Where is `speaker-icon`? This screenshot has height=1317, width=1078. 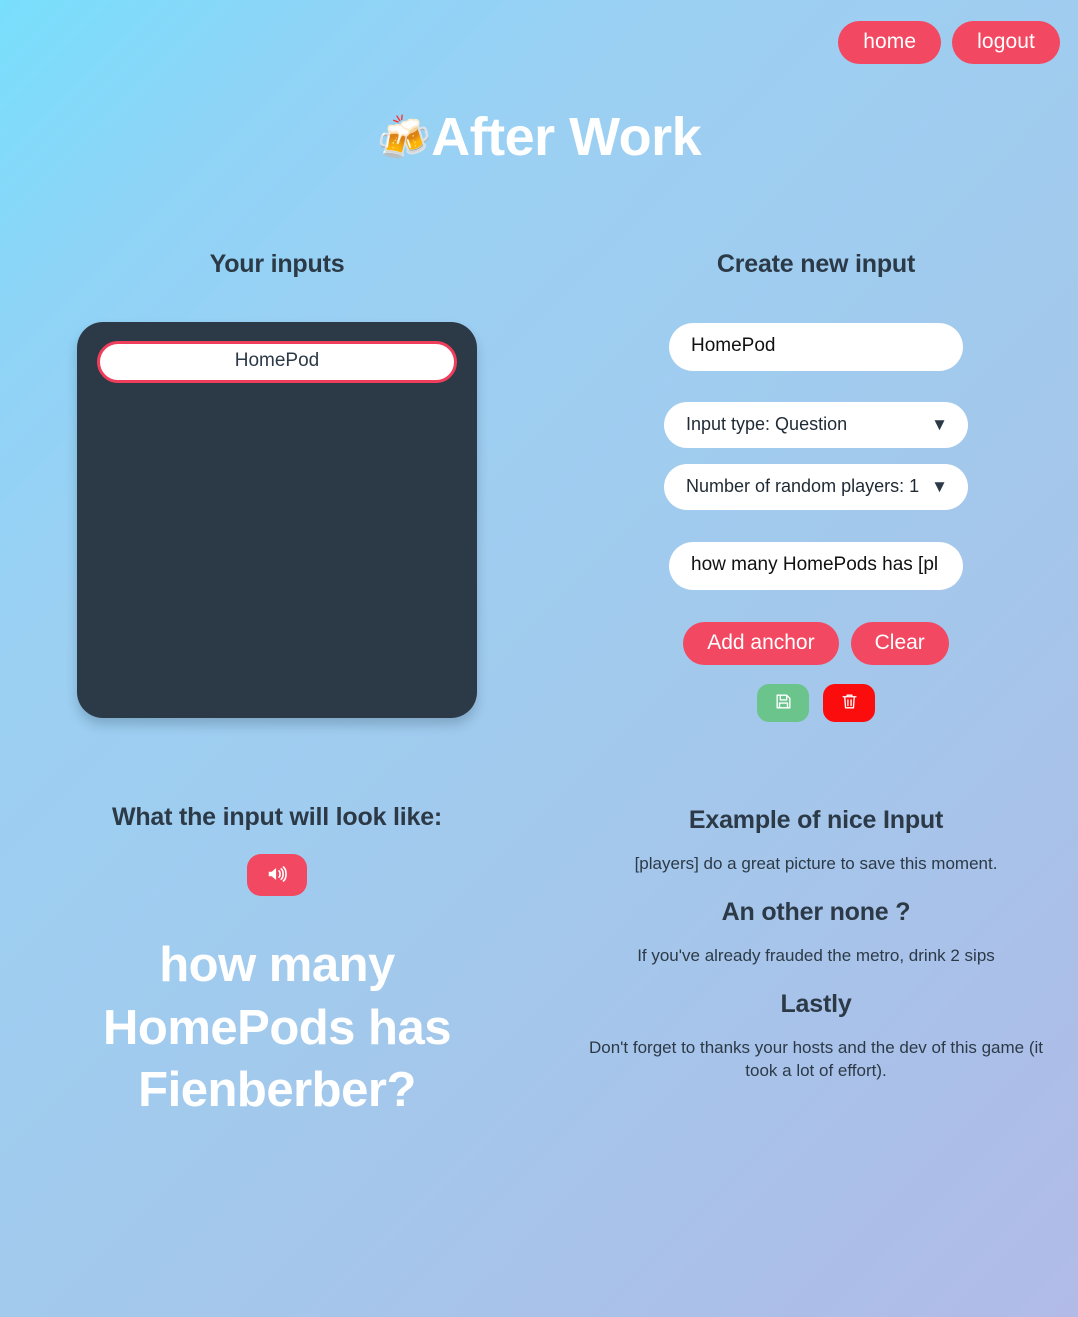 speaker-icon is located at coordinates (277, 875).